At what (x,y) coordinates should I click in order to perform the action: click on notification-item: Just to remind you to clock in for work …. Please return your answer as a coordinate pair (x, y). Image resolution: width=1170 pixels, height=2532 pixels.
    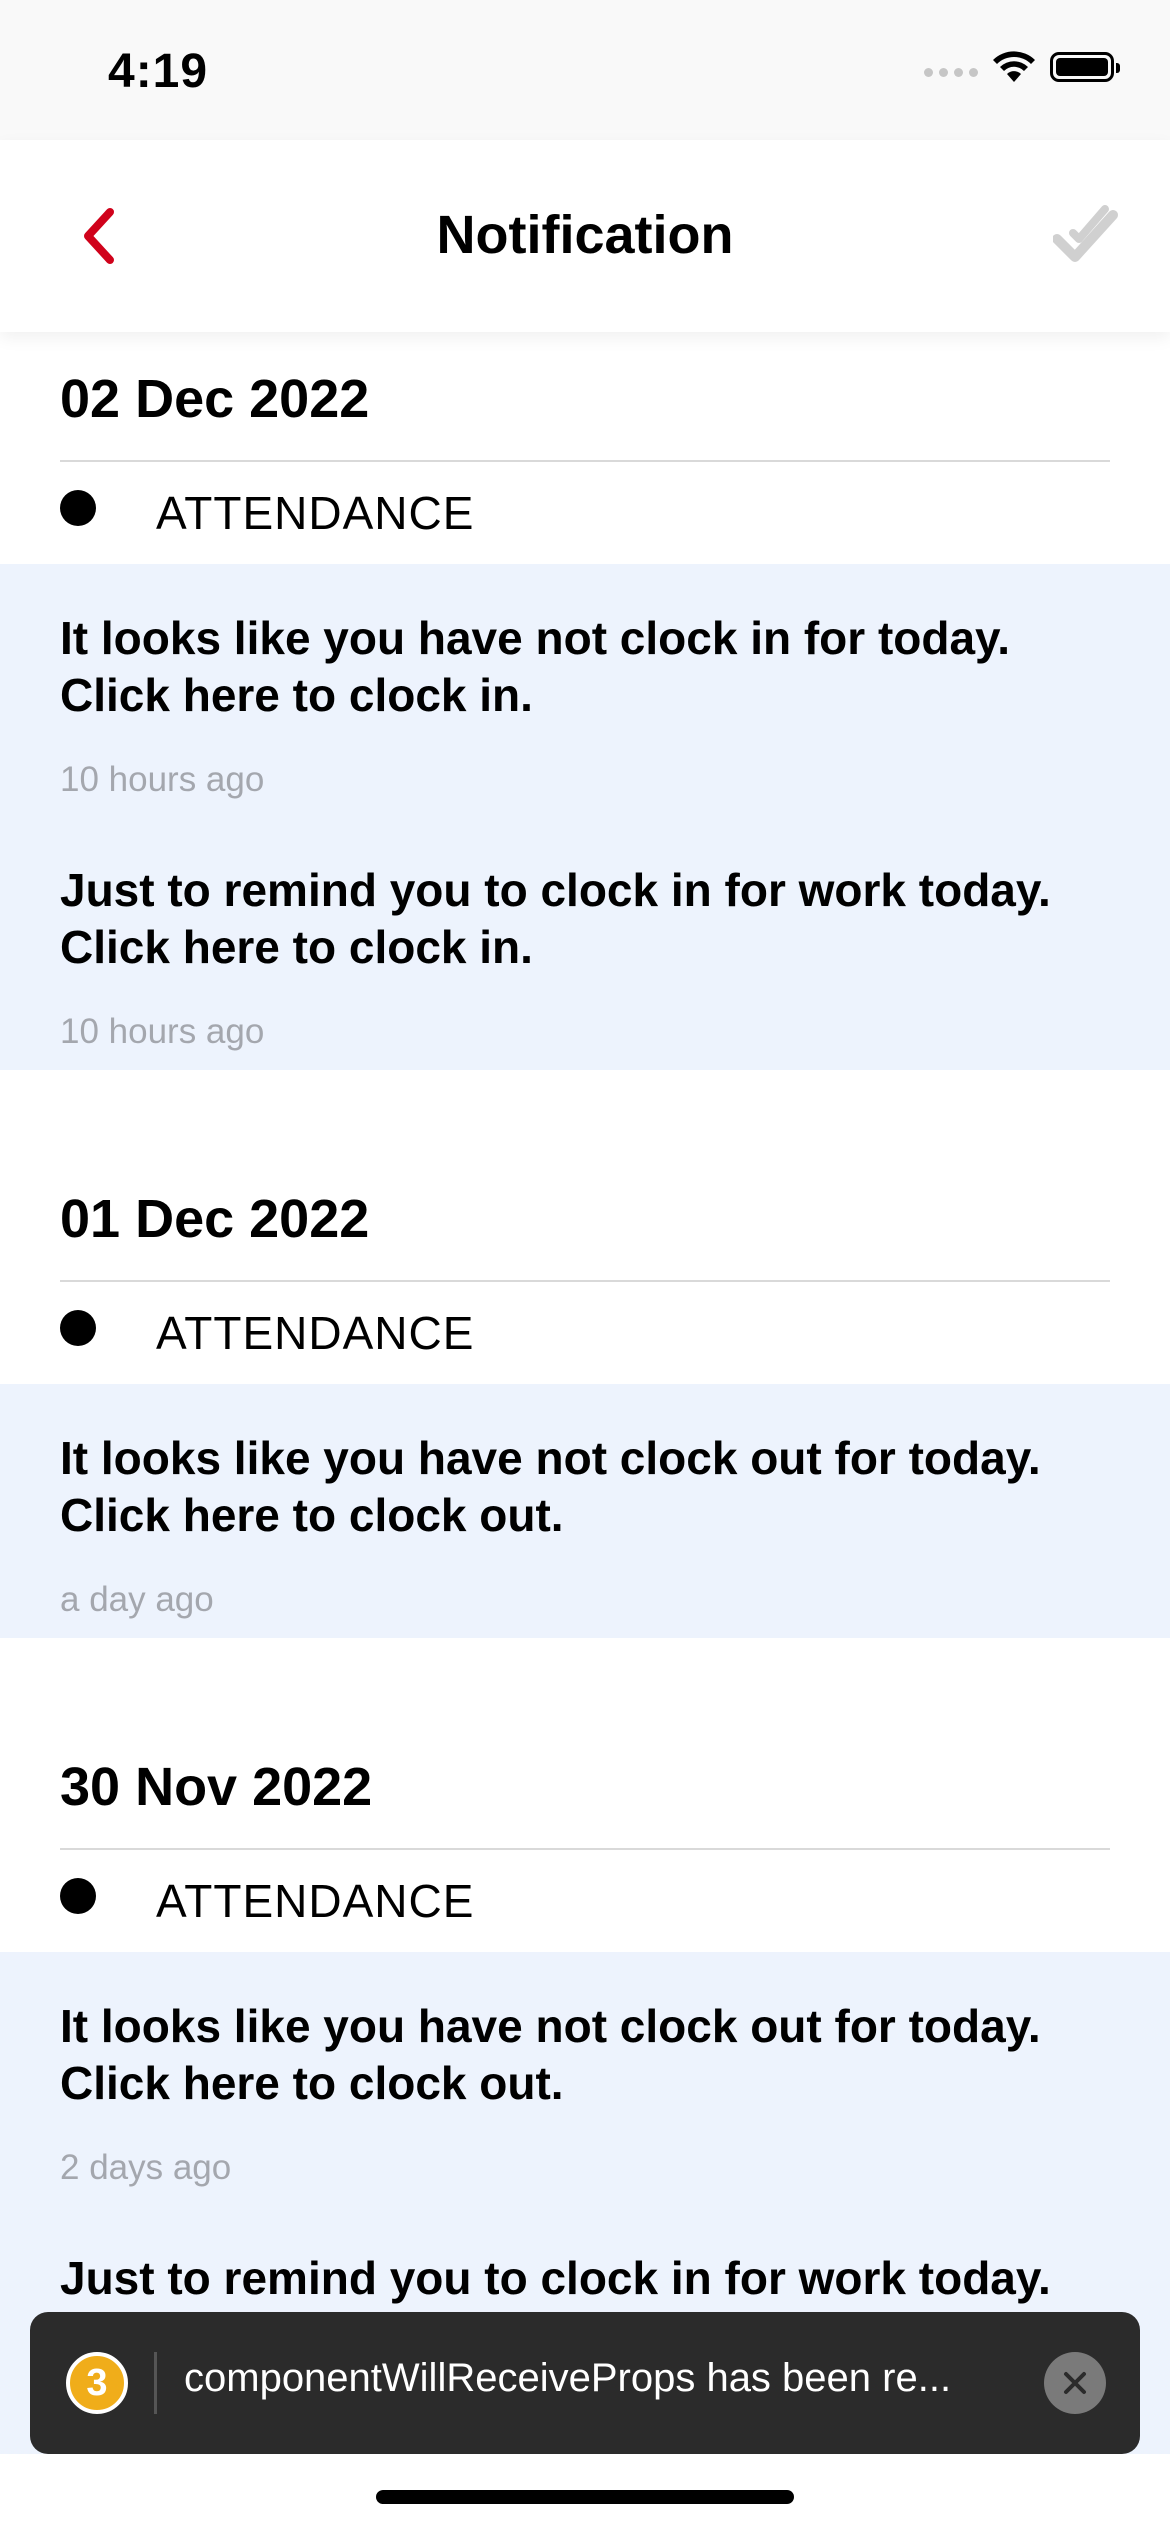
    Looking at the image, I should click on (585, 966).